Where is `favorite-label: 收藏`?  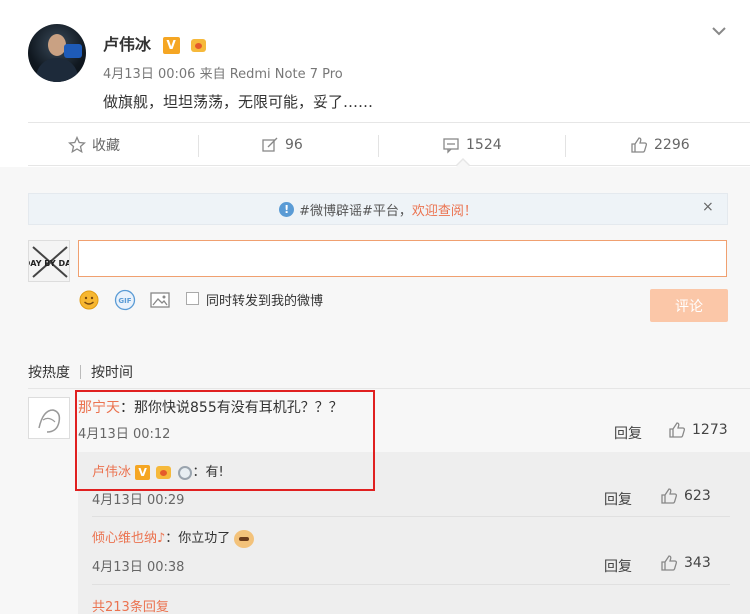 favorite-label: 收藏 is located at coordinates (106, 146).